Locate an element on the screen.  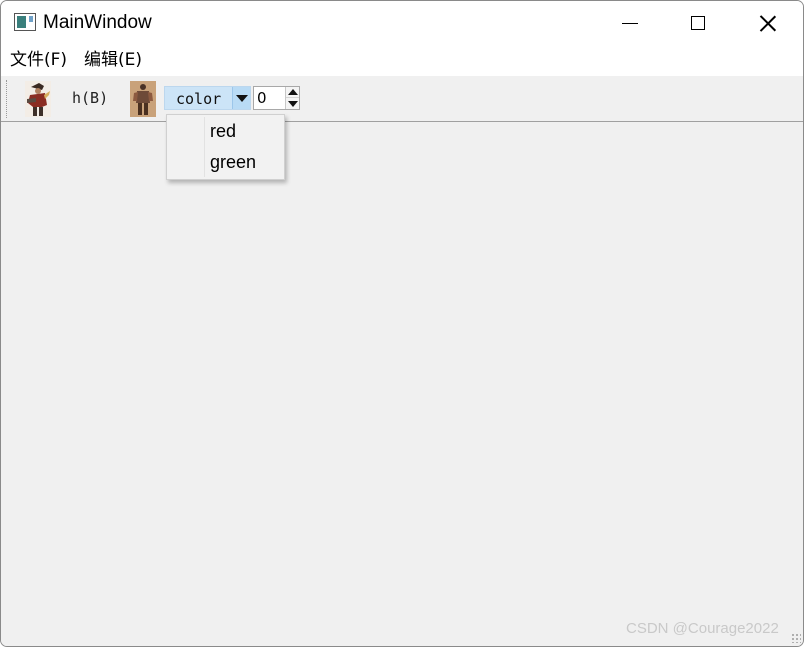
combobox-value: color is located at coordinates (199, 99).